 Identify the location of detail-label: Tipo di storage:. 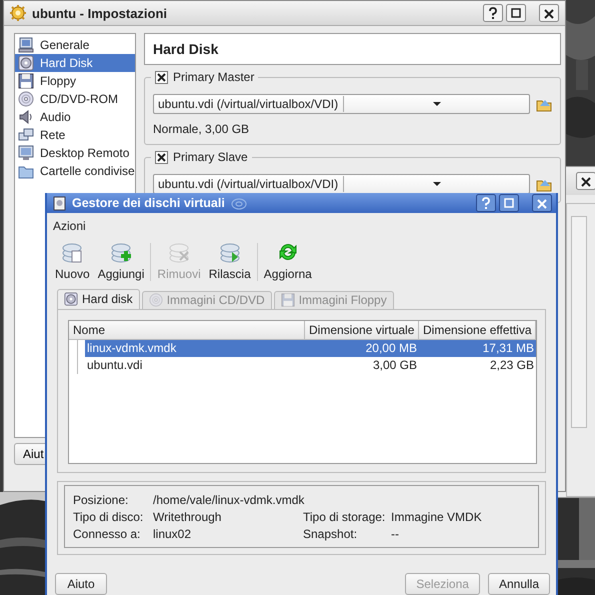
(344, 517).